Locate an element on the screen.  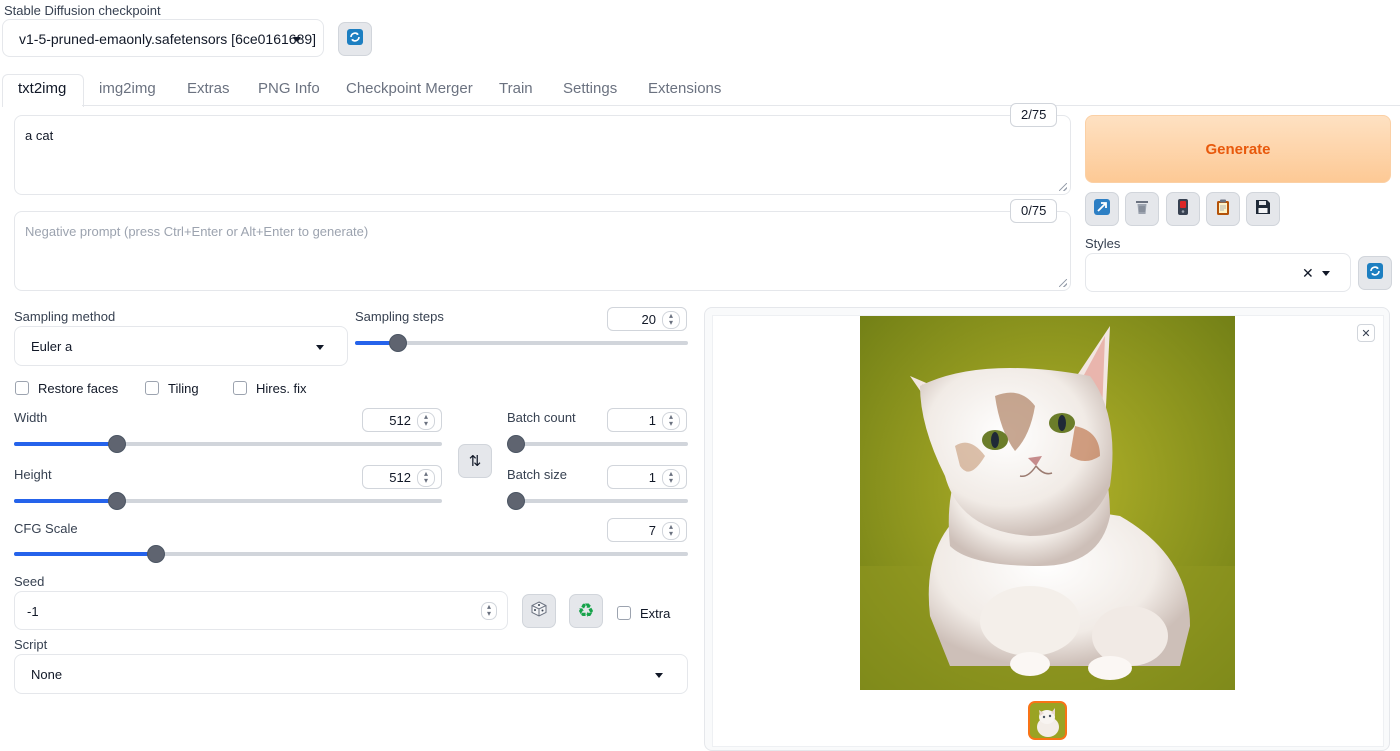
width-input: 512 ▴ ▾ is located at coordinates (402, 420).